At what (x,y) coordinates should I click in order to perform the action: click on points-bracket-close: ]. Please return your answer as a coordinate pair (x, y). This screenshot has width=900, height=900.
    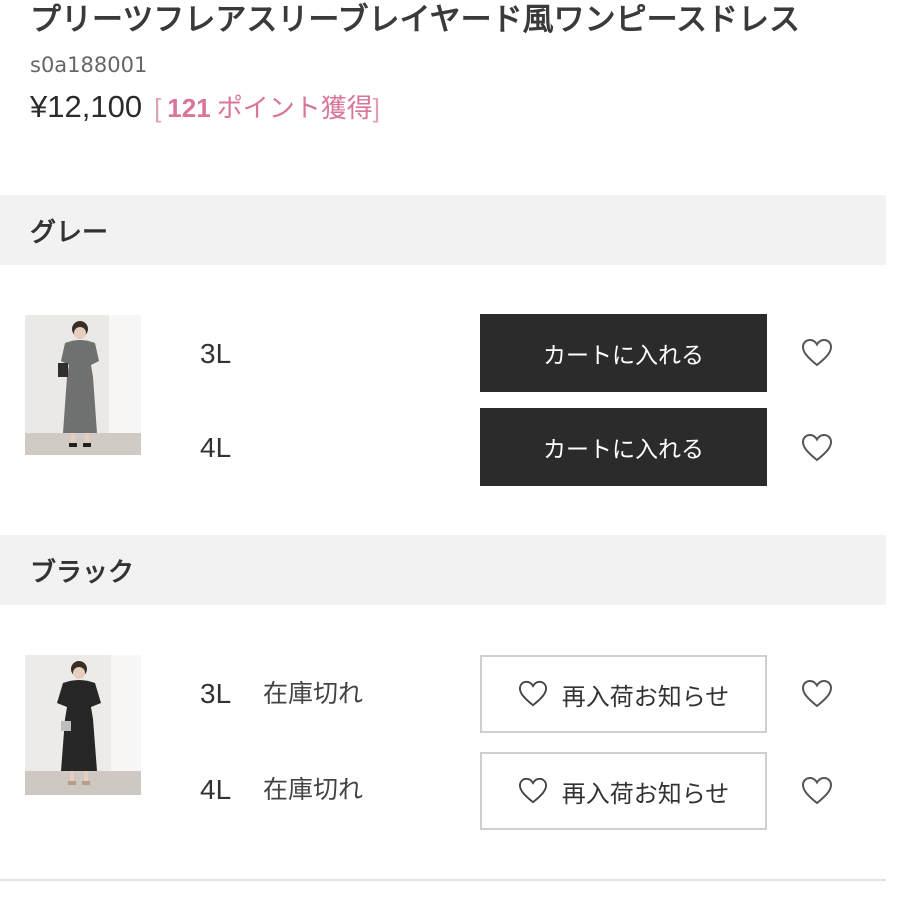
    Looking at the image, I should click on (376, 108).